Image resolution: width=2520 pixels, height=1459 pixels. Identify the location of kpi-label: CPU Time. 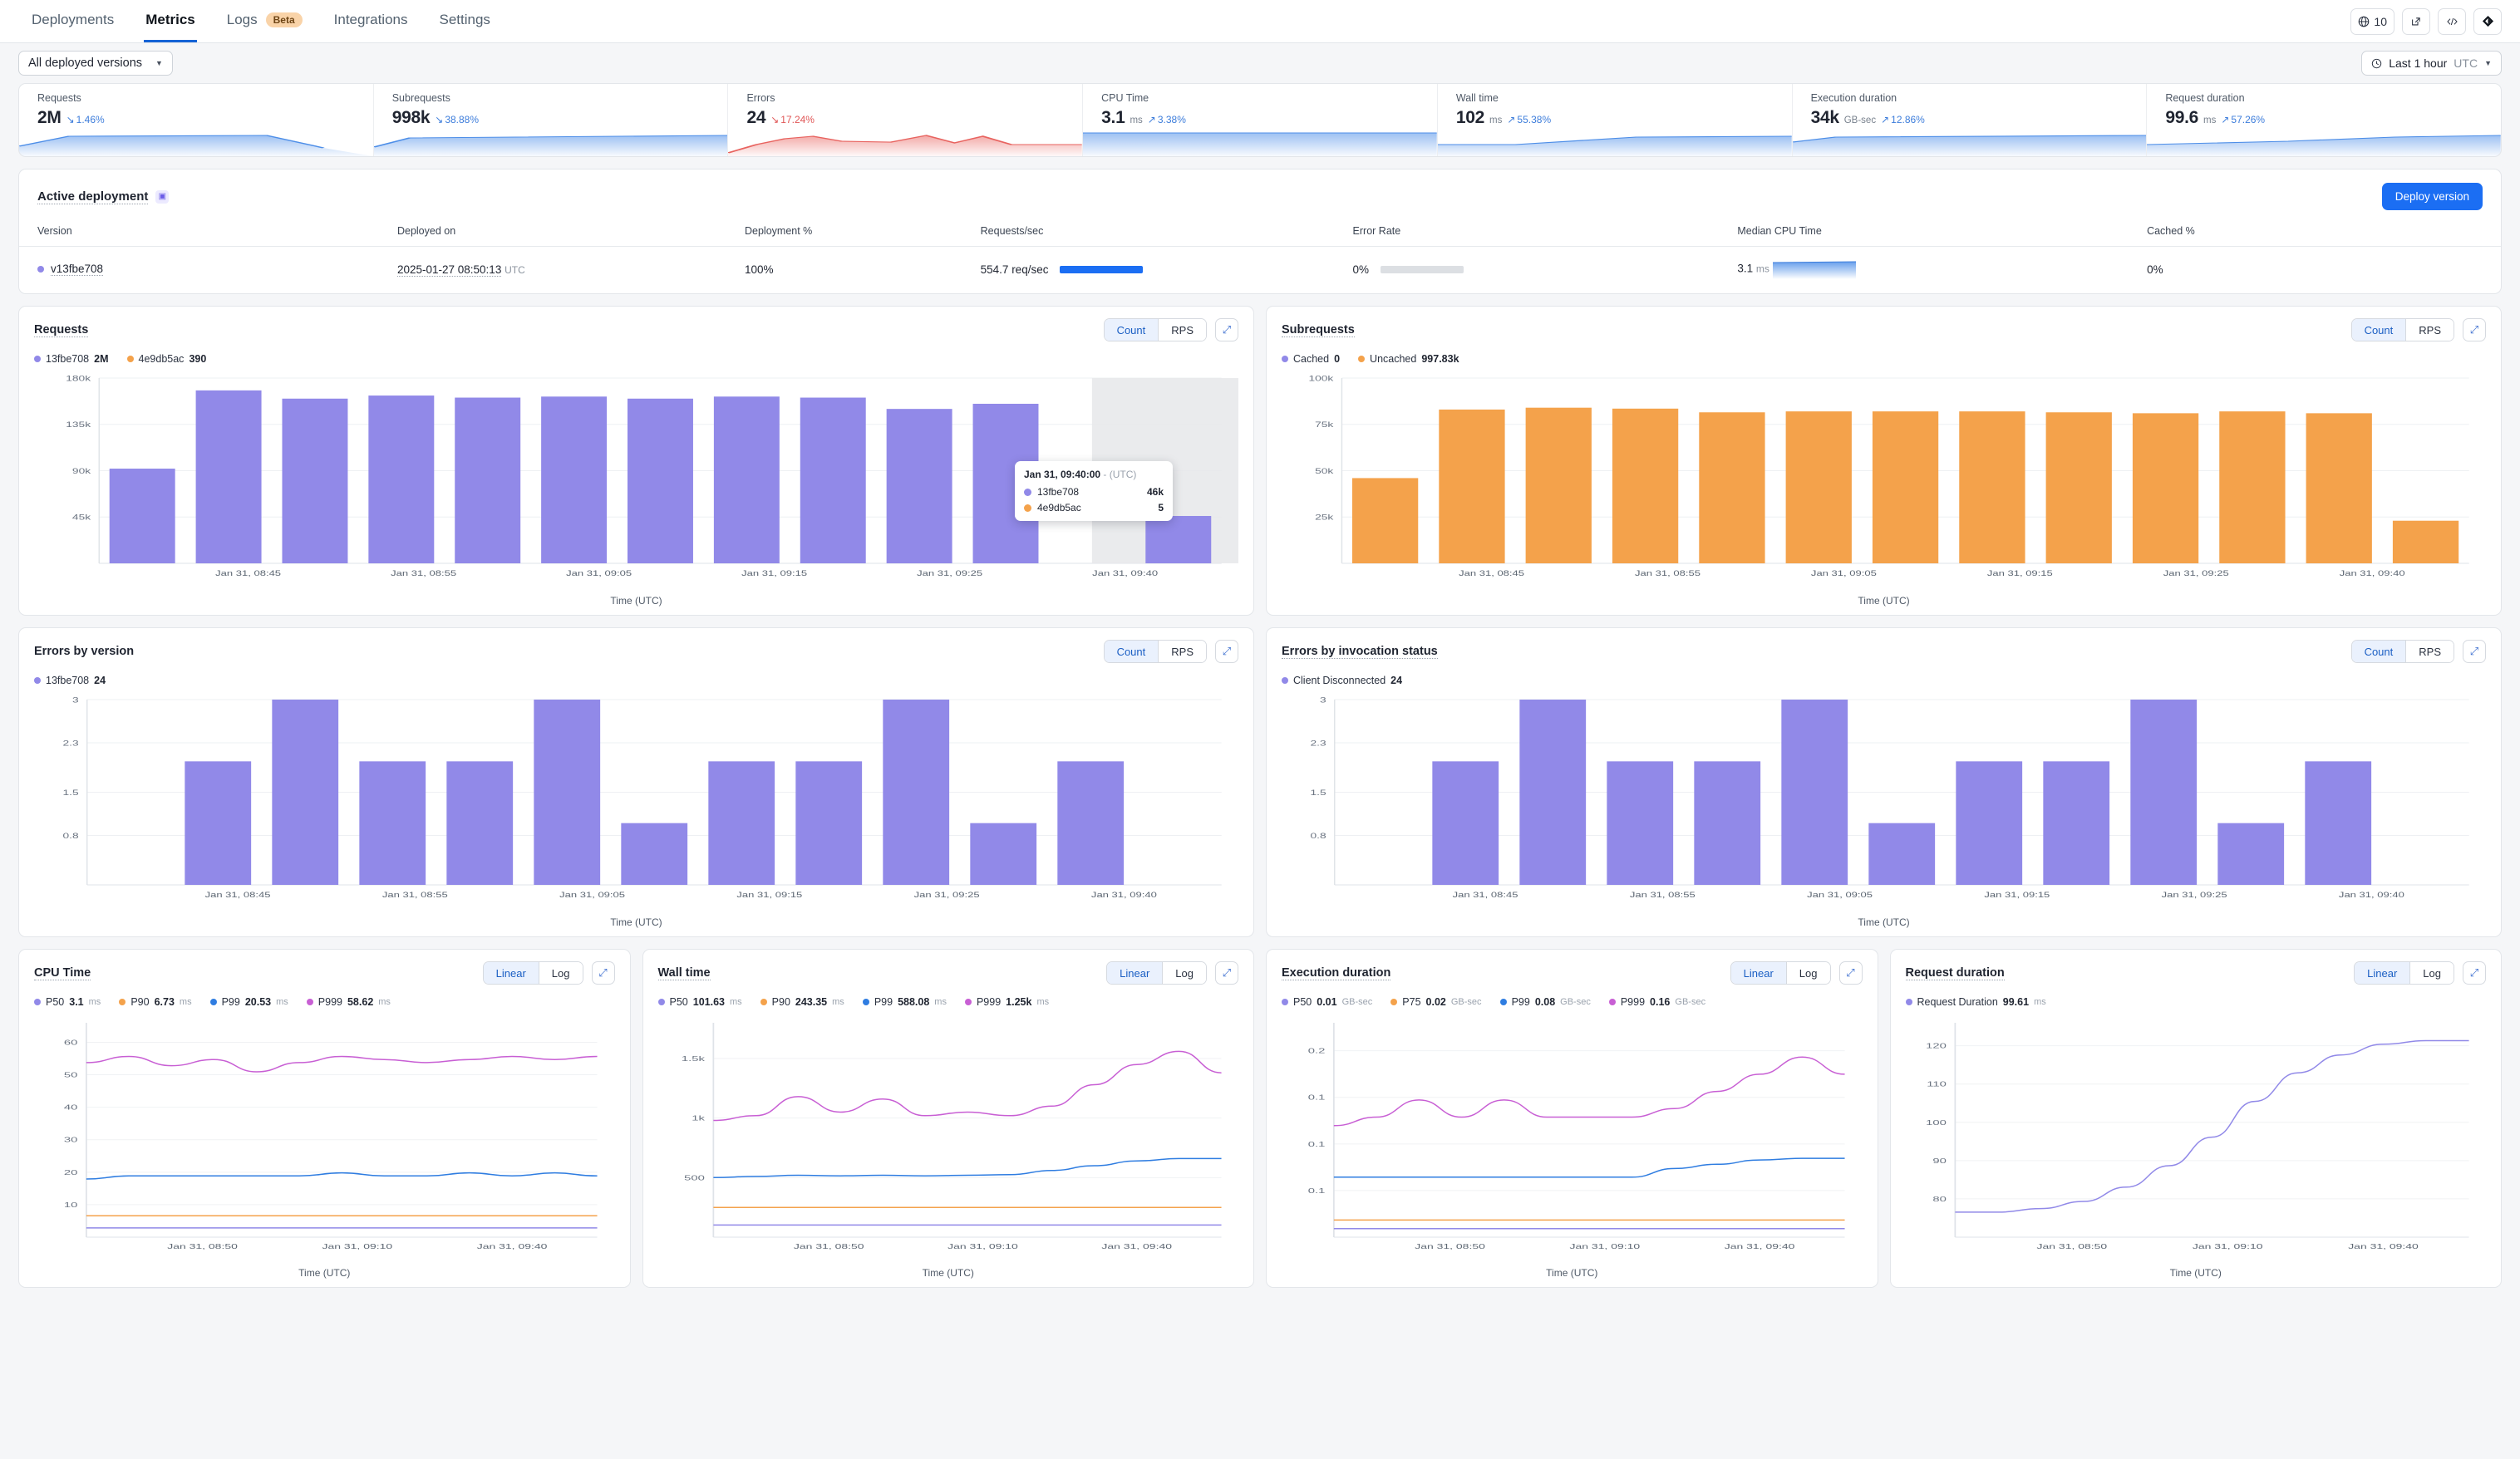
(1125, 98).